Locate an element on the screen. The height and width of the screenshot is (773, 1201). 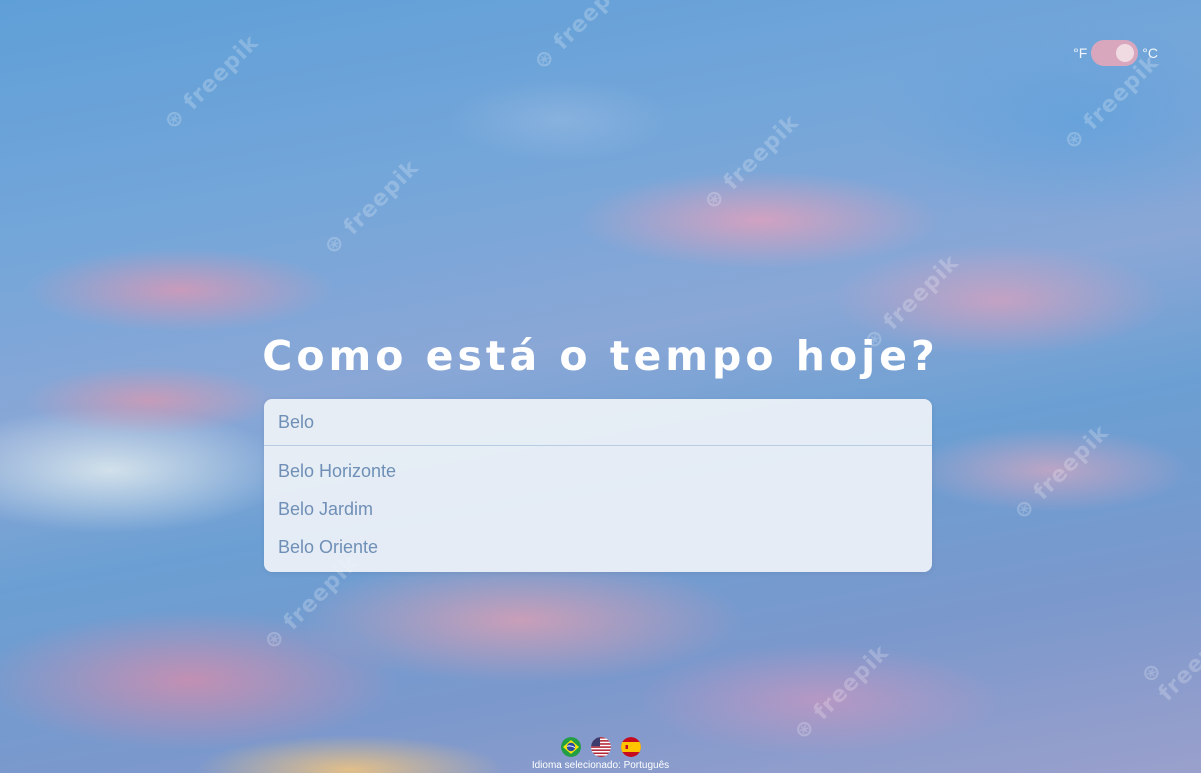
temperature-unit-toggle: °F °C is located at coordinates (1115, 53).